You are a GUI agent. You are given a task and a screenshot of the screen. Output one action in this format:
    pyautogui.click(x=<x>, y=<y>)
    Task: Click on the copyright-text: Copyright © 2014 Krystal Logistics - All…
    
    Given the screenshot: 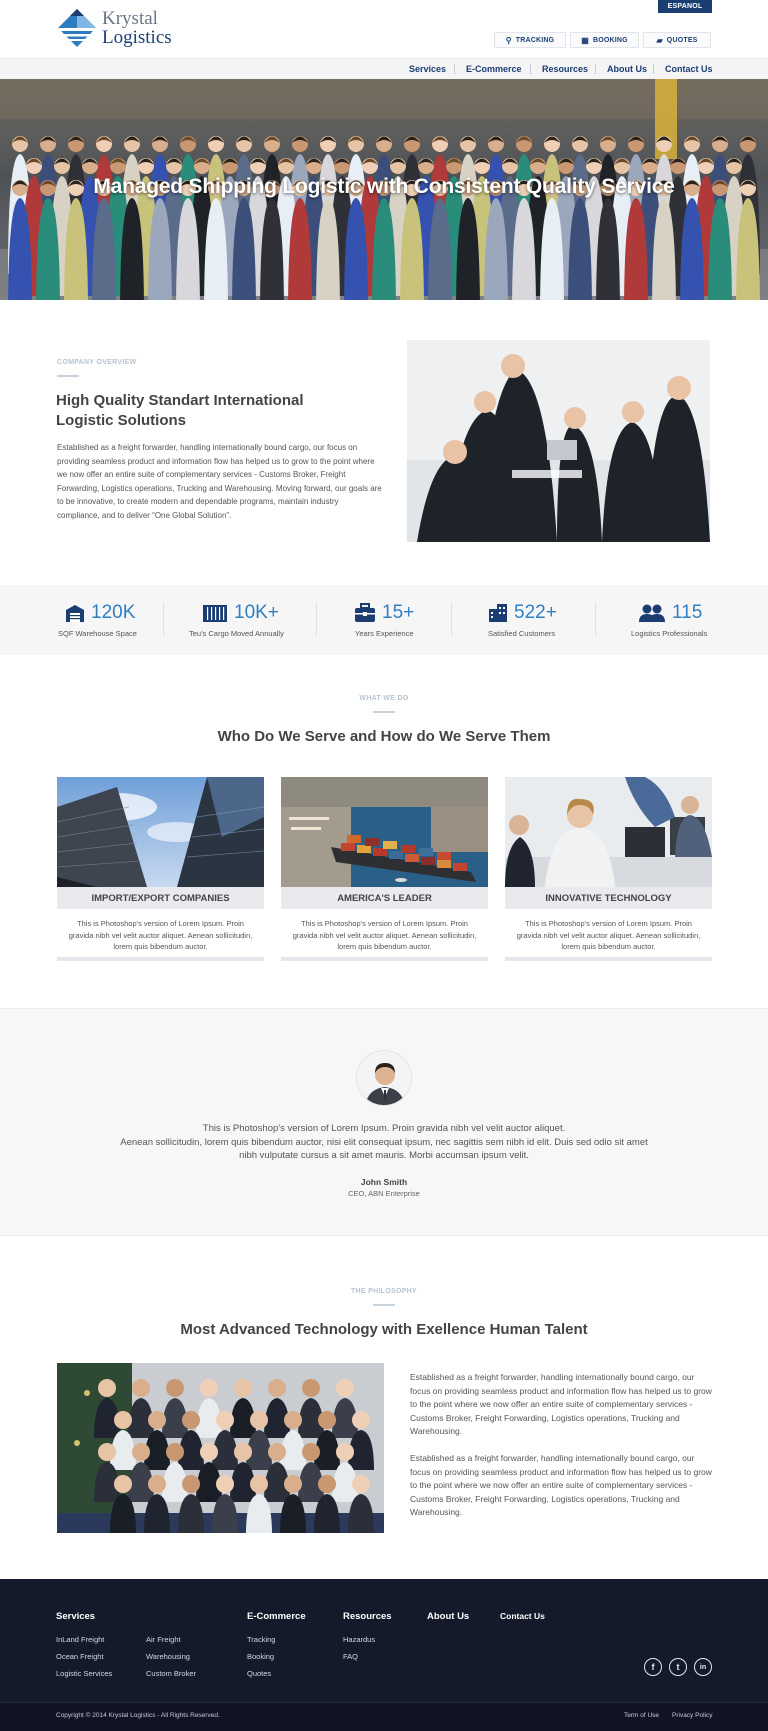 What is the action you would take?
    pyautogui.click(x=138, y=1715)
    